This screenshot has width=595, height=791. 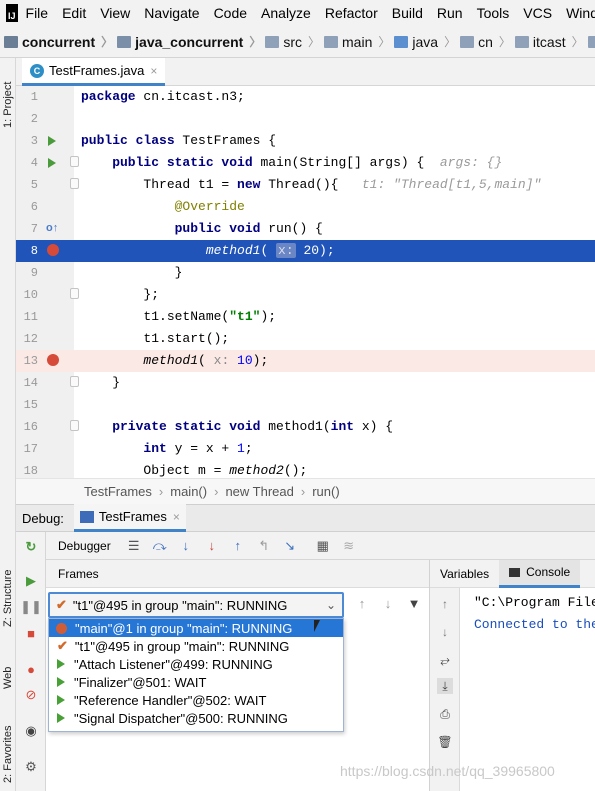 I want to click on thread-option-main: "main"@1 in group "main": RUNNING, so click(x=196, y=628).